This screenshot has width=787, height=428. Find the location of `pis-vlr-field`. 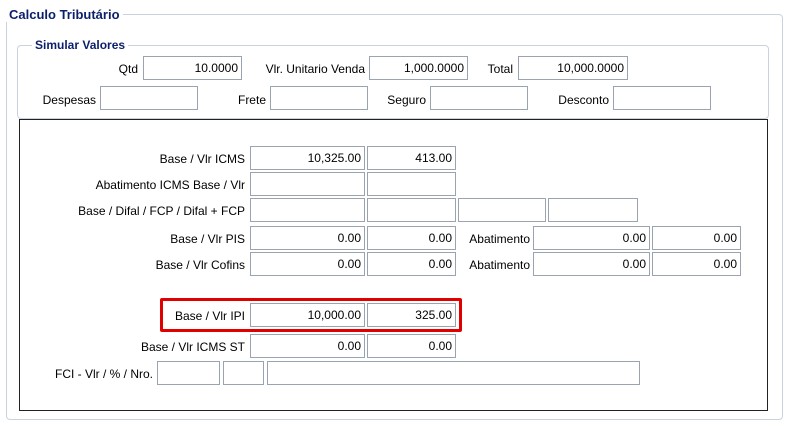

pis-vlr-field is located at coordinates (411, 238).